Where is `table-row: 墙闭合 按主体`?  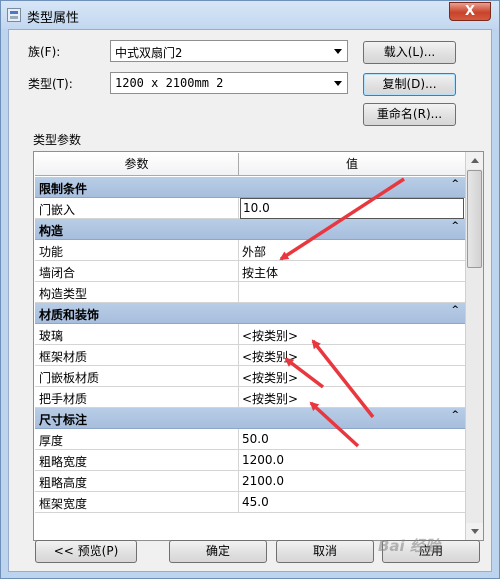 table-row: 墙闭合 按主体 is located at coordinates (250, 271).